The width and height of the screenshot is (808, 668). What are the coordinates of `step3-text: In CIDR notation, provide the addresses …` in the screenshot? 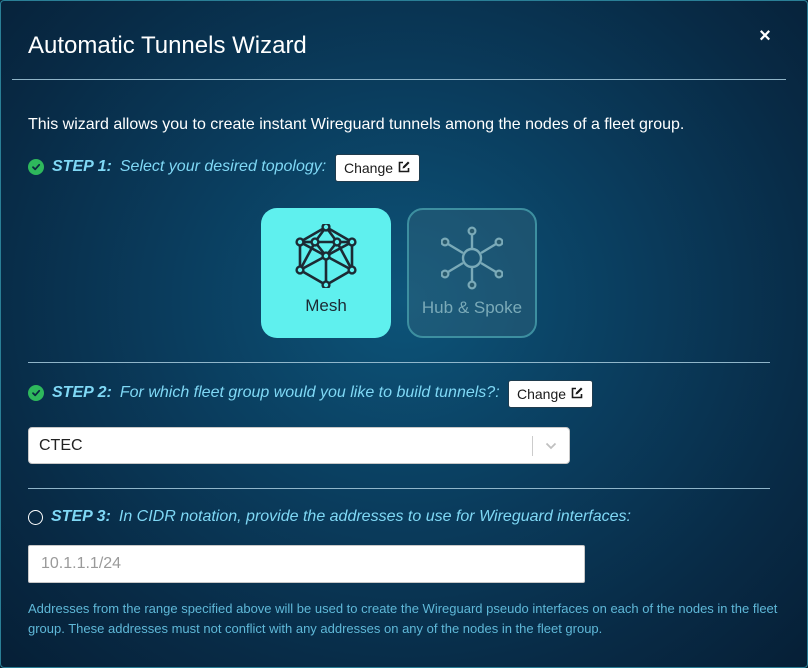 It's located at (374, 516).